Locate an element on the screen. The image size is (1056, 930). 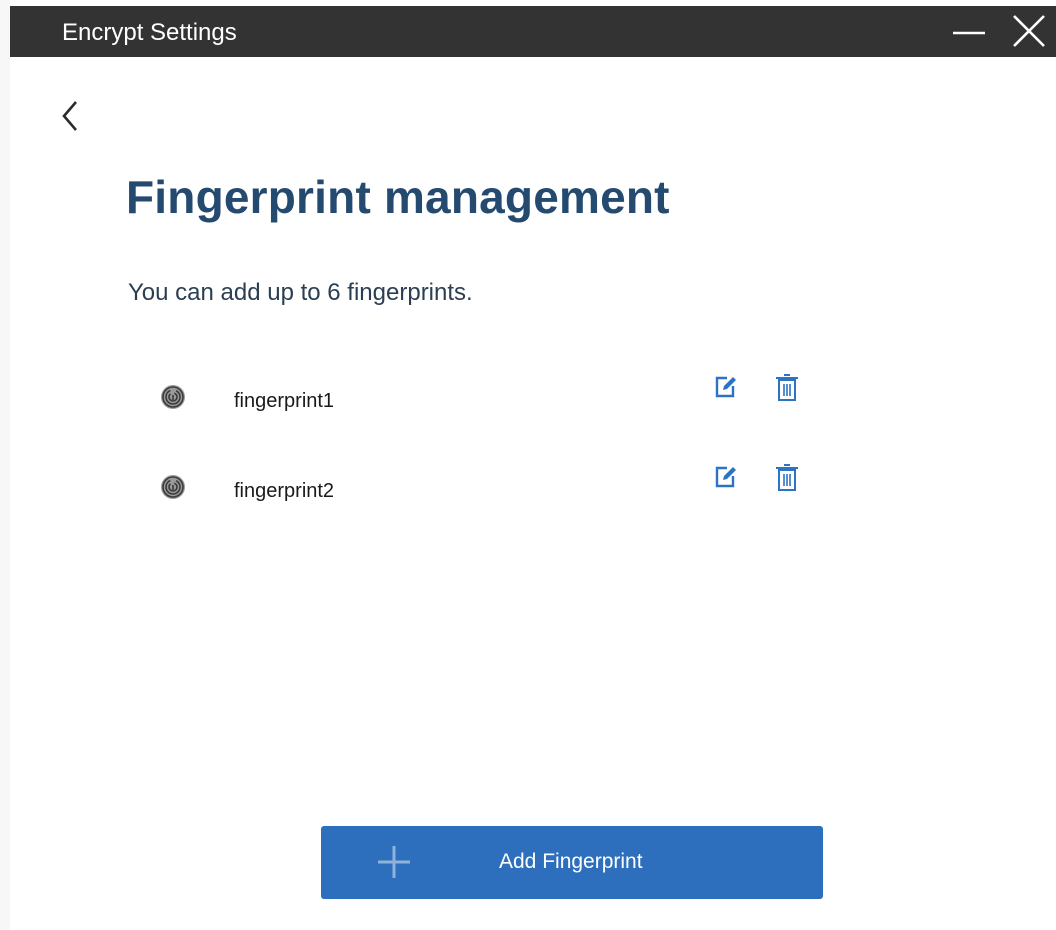
fingerprint-limit-text: You can add up to 6 fingerprints. is located at coordinates (300, 292).